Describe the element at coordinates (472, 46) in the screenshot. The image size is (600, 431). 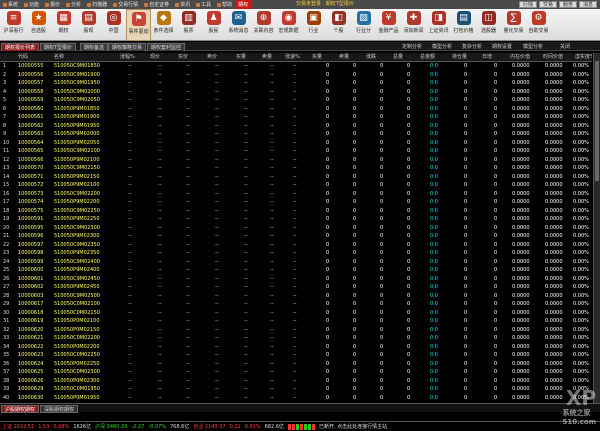
I see `tab-right-link: 复杂分析` at that location.